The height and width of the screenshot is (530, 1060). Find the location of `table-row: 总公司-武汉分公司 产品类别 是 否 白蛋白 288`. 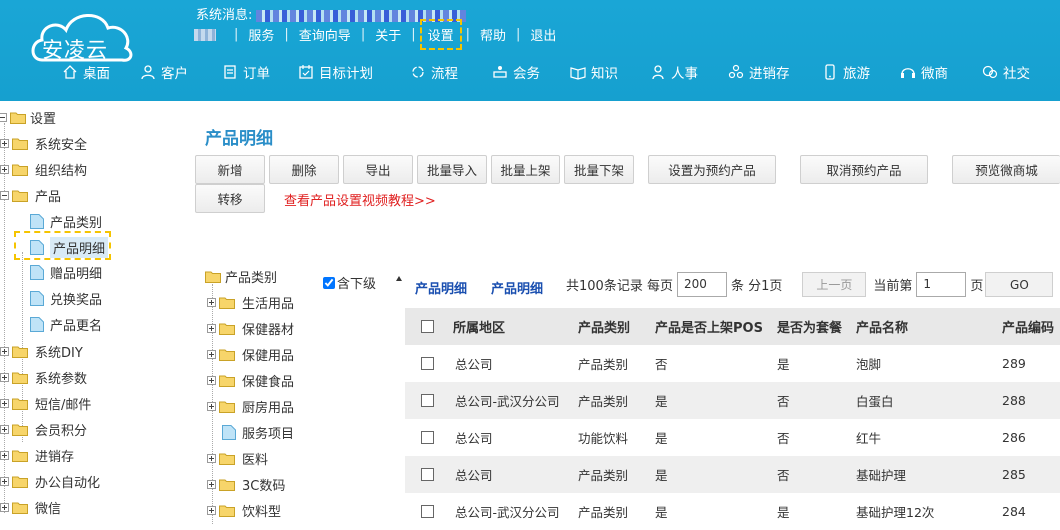

table-row: 总公司-武汉分公司 产品类别 是 否 白蛋白 288 is located at coordinates (732, 400).